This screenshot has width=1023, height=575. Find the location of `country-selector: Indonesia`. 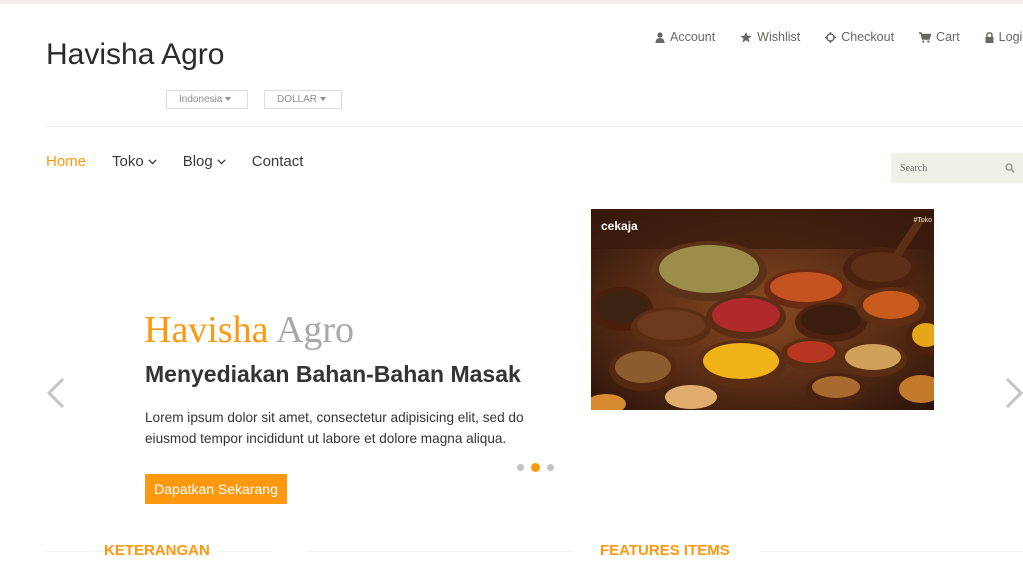

country-selector: Indonesia is located at coordinates (207, 99).